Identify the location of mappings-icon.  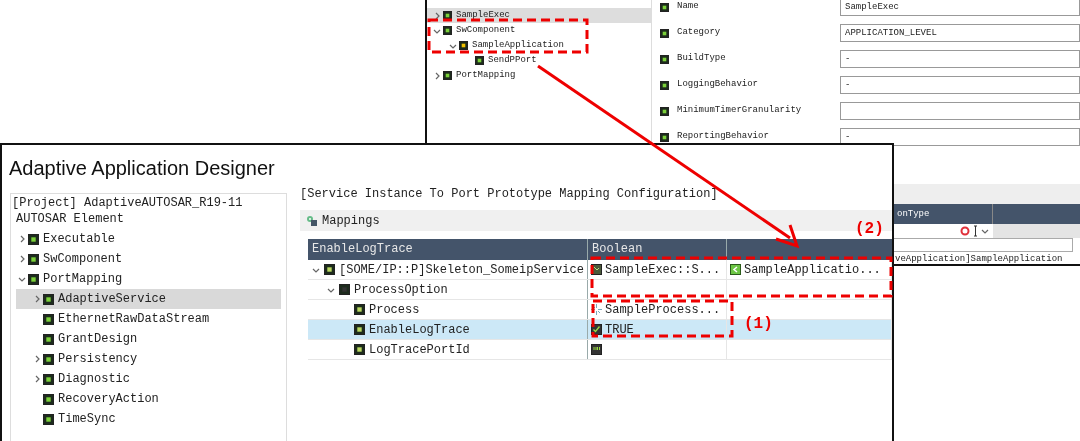
(312, 220).